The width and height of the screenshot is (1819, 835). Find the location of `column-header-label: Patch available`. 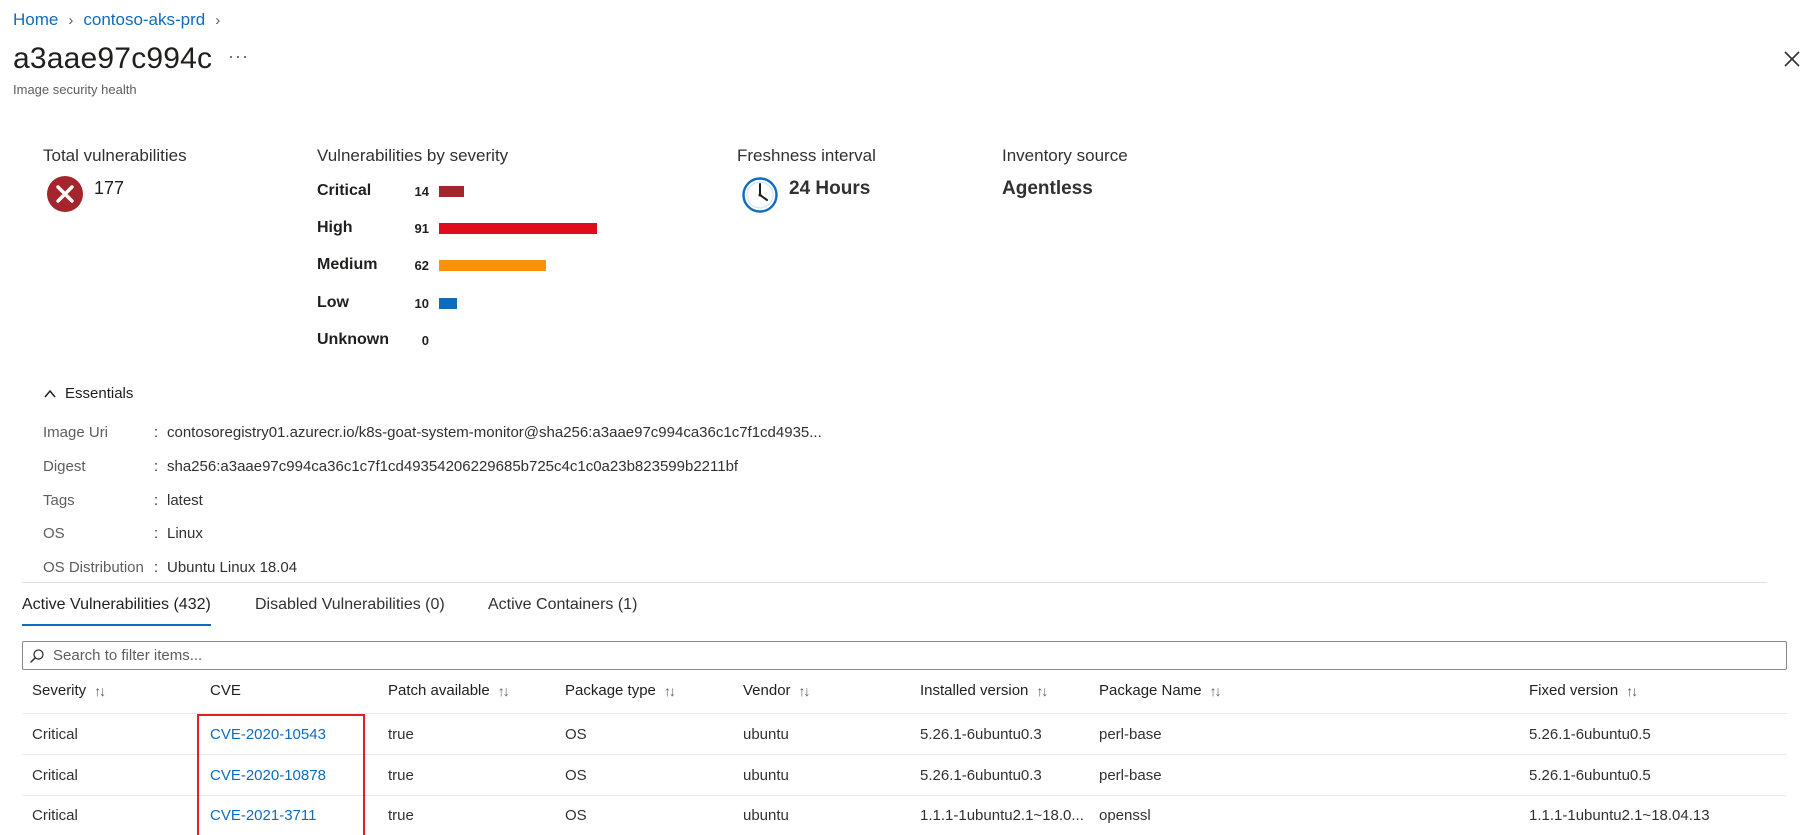

column-header-label: Patch available is located at coordinates (439, 690).